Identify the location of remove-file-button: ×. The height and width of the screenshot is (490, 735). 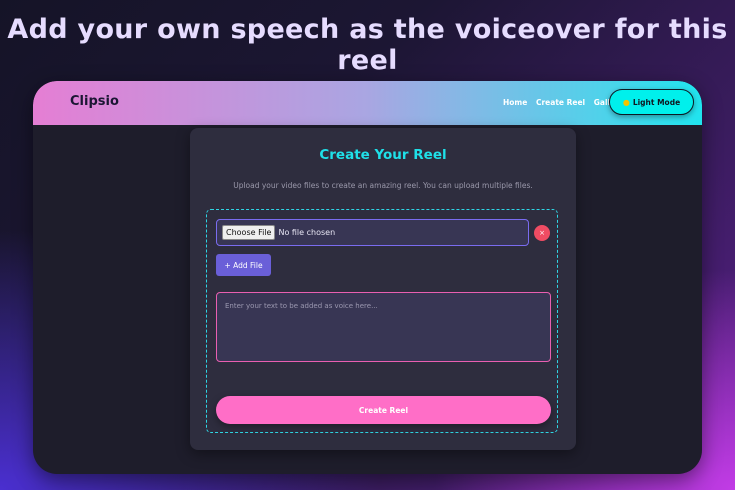
(542, 233).